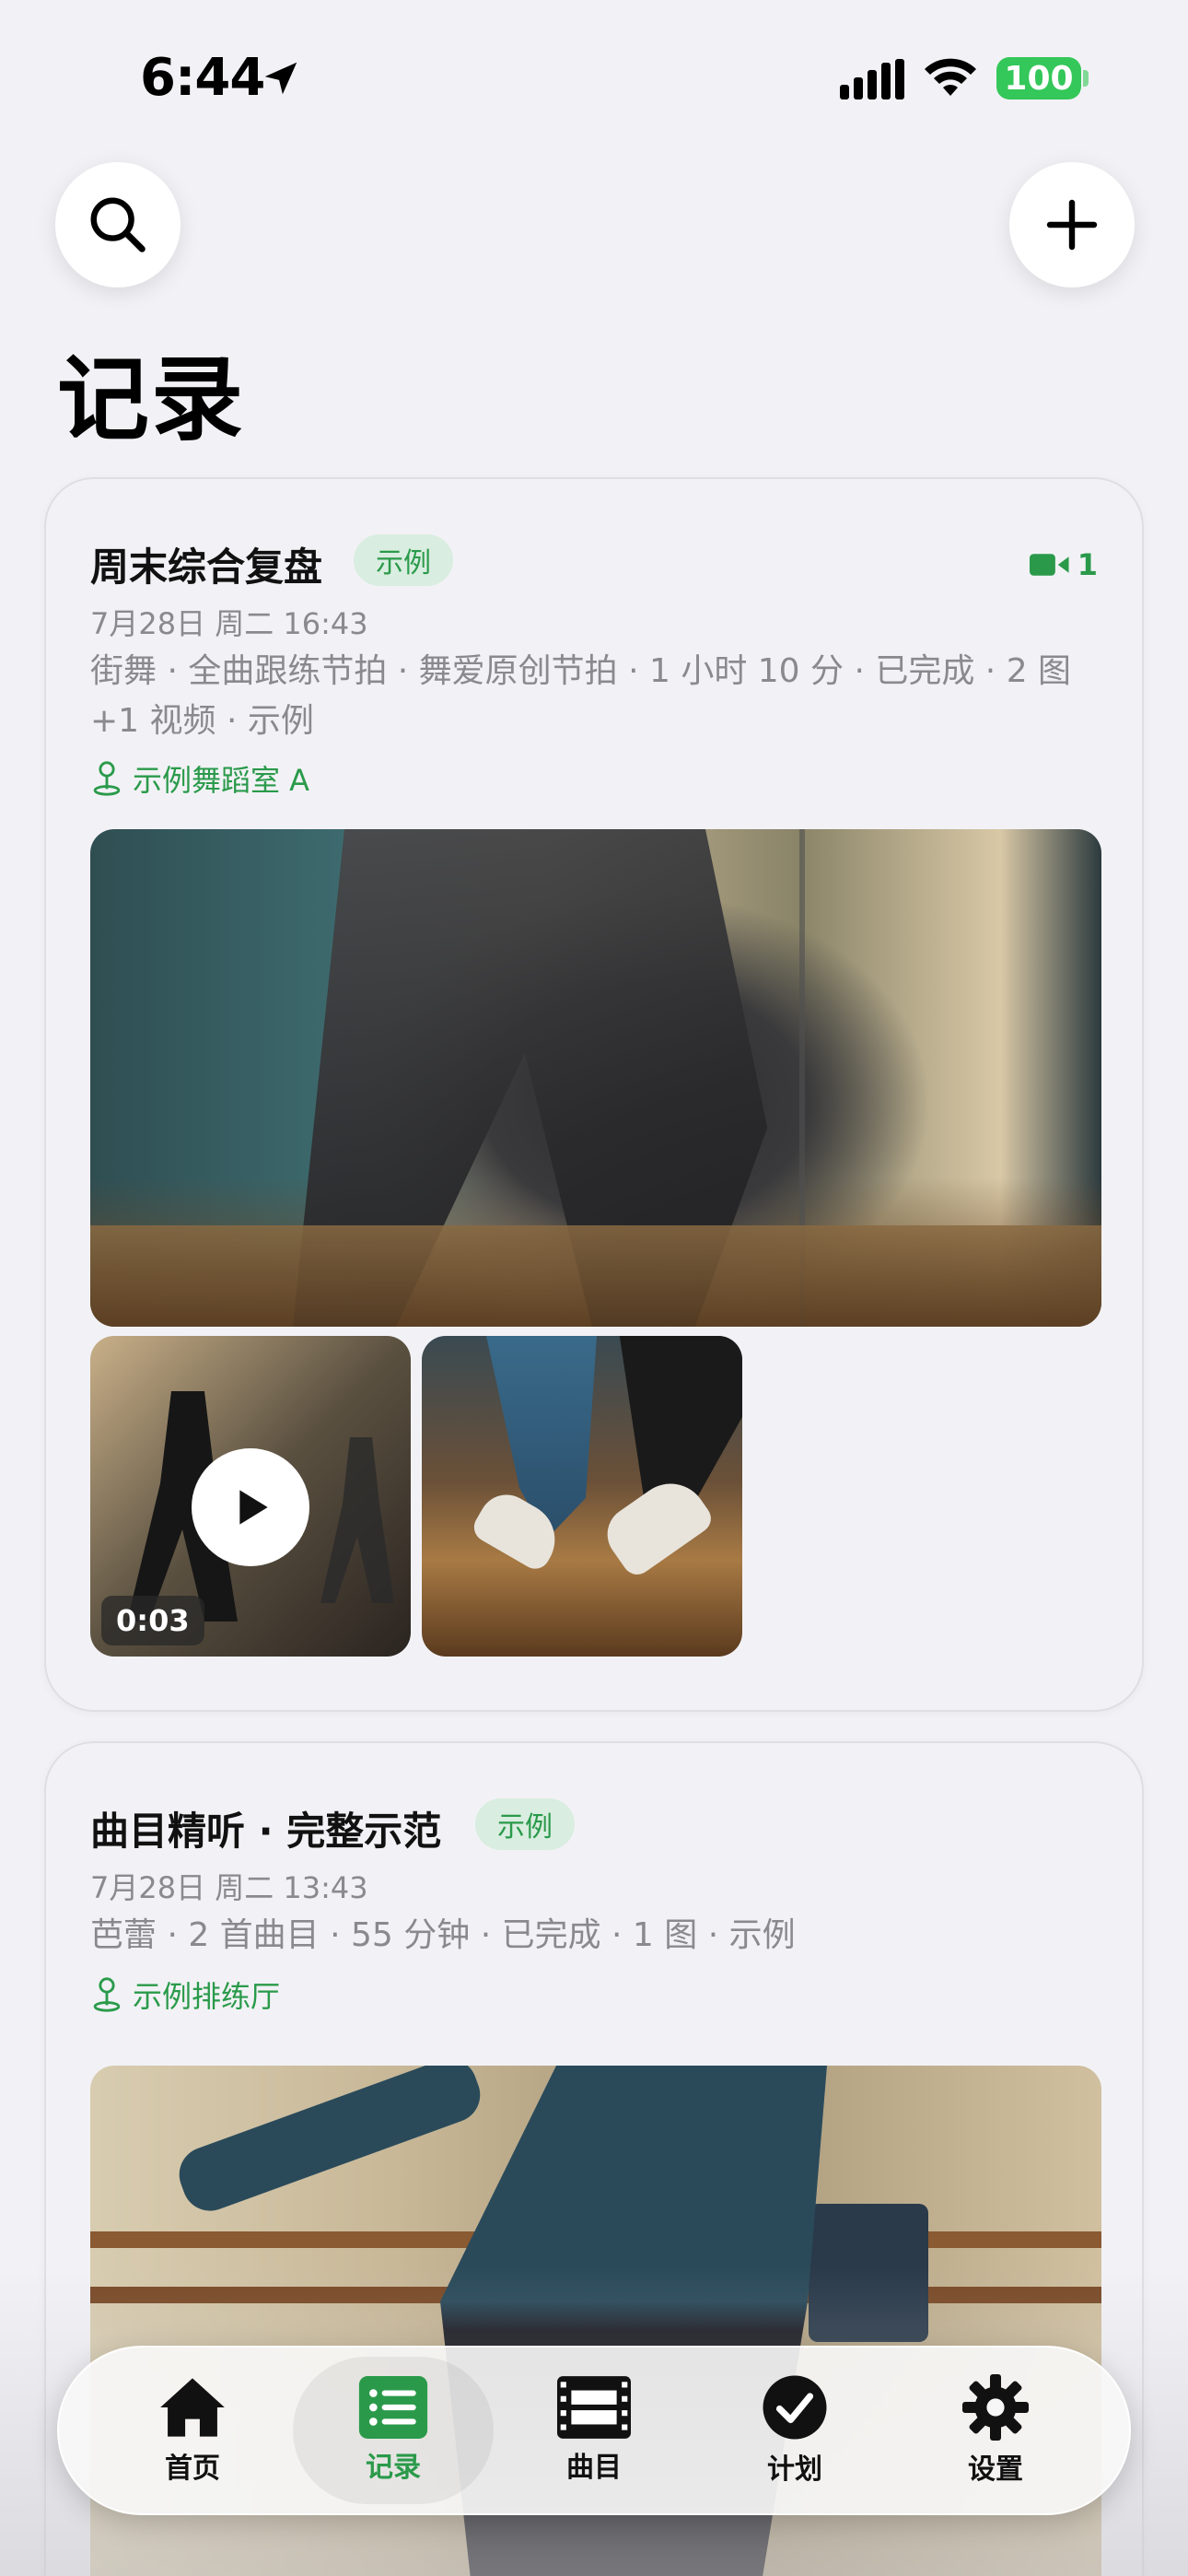 This screenshot has width=1188, height=2576. Describe the element at coordinates (1049, 565) in the screenshot. I see `video-camera-icon` at that location.